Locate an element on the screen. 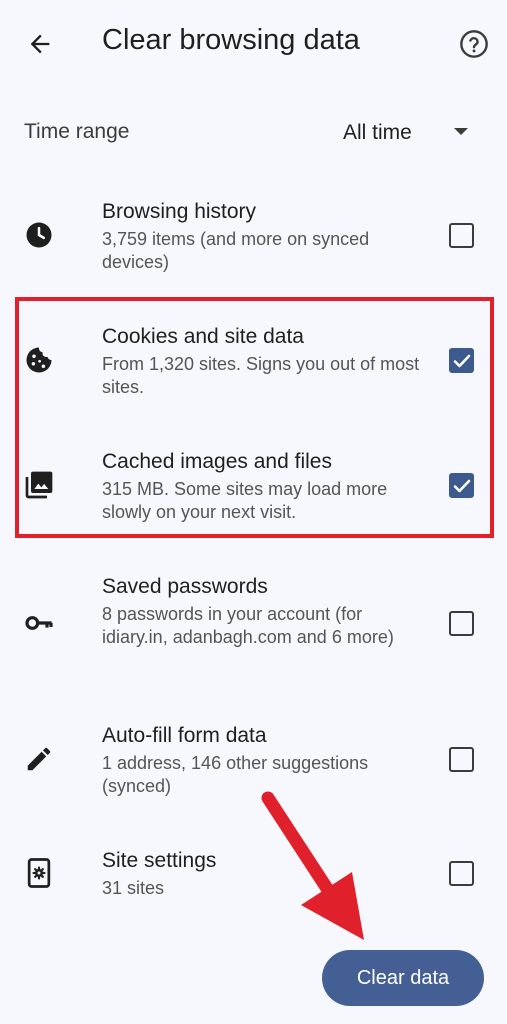 The height and width of the screenshot is (1024, 507). time-range-label: Time range is located at coordinates (77, 131).